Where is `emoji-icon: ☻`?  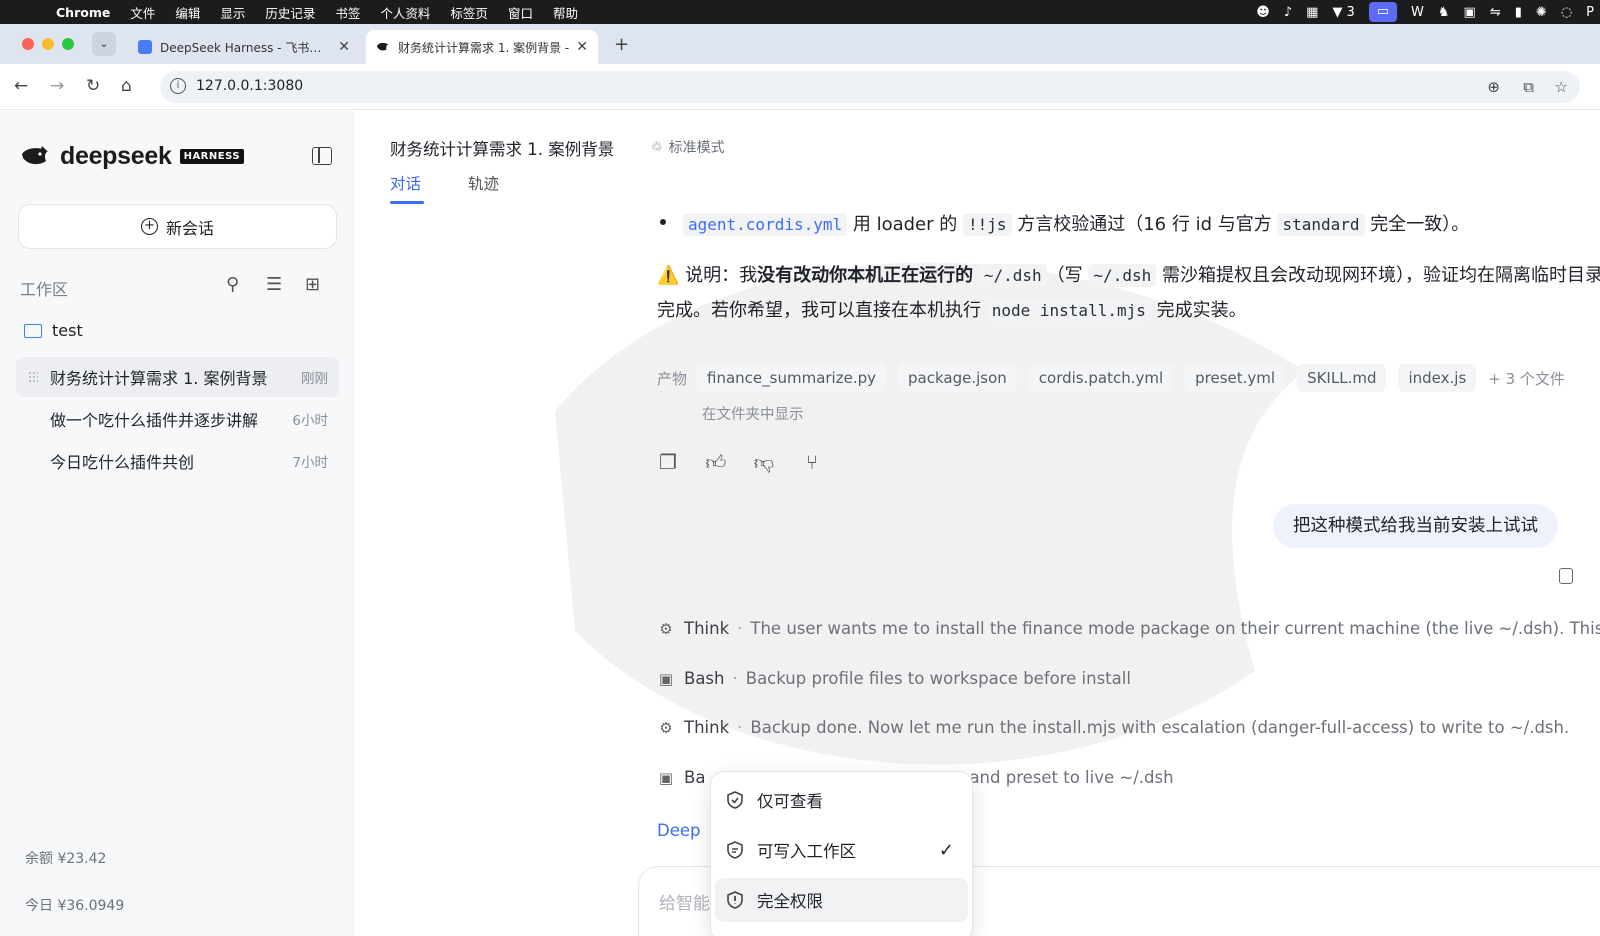 emoji-icon: ☻ is located at coordinates (1263, 12).